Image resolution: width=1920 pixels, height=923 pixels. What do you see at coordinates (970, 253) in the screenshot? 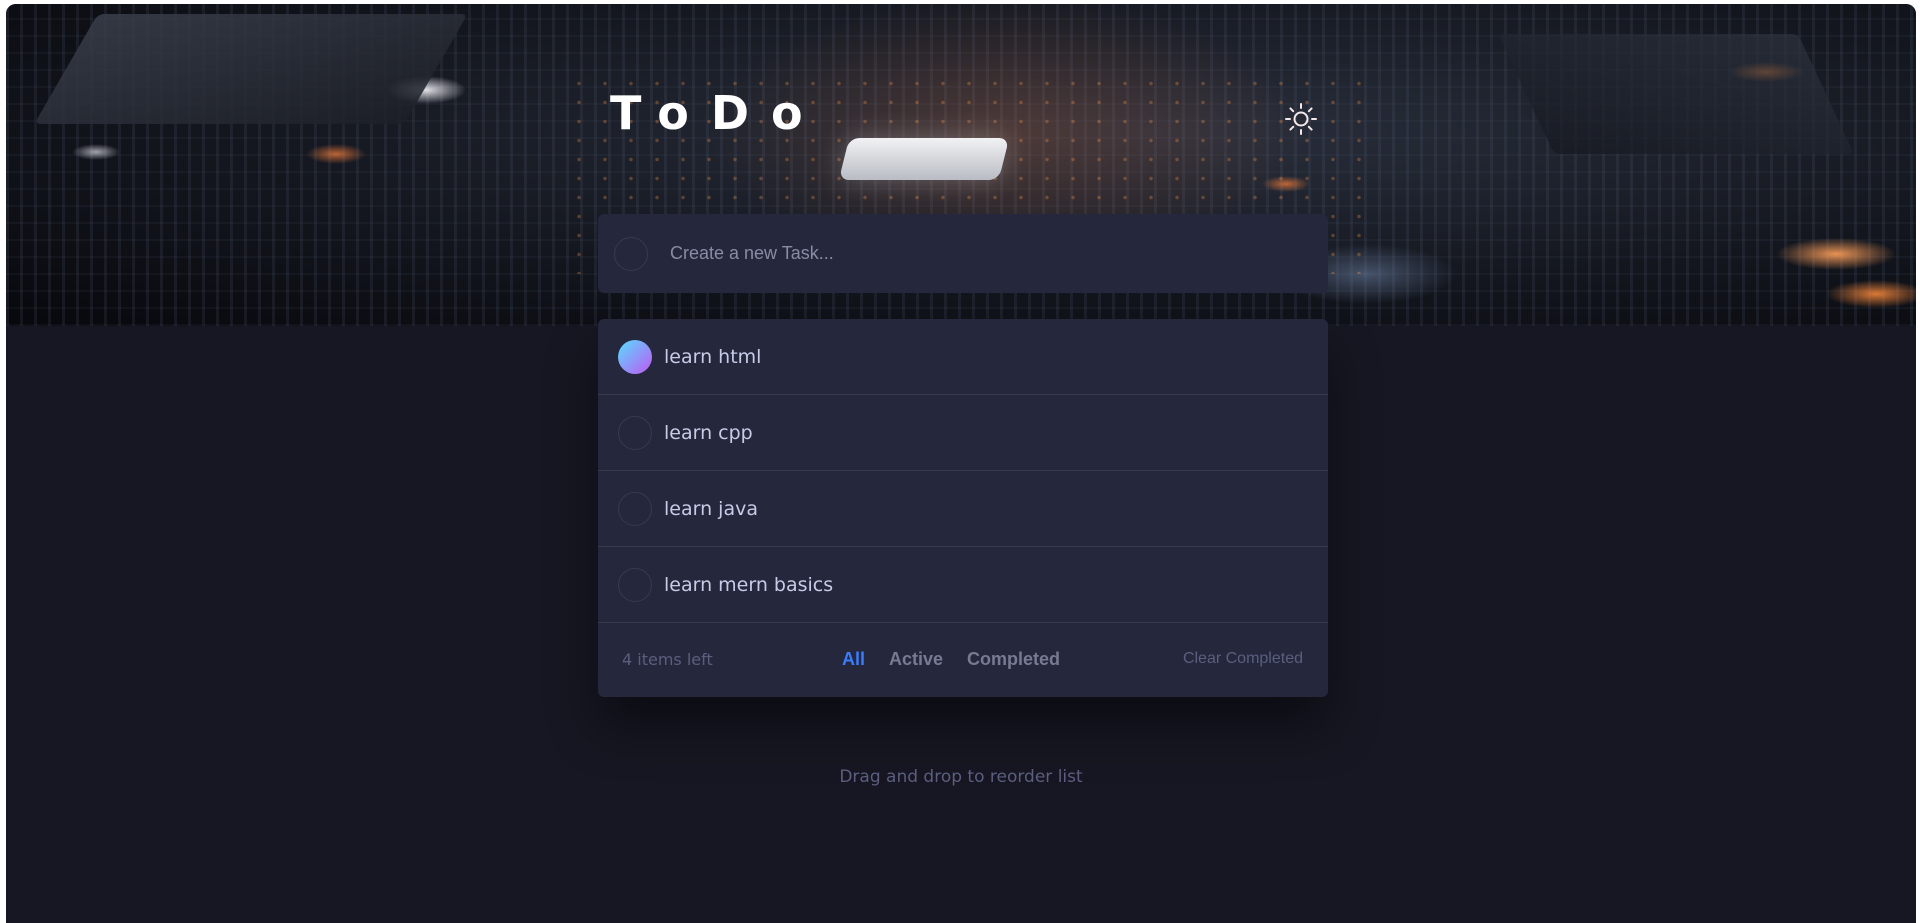
I see `new-task-input` at bounding box center [970, 253].